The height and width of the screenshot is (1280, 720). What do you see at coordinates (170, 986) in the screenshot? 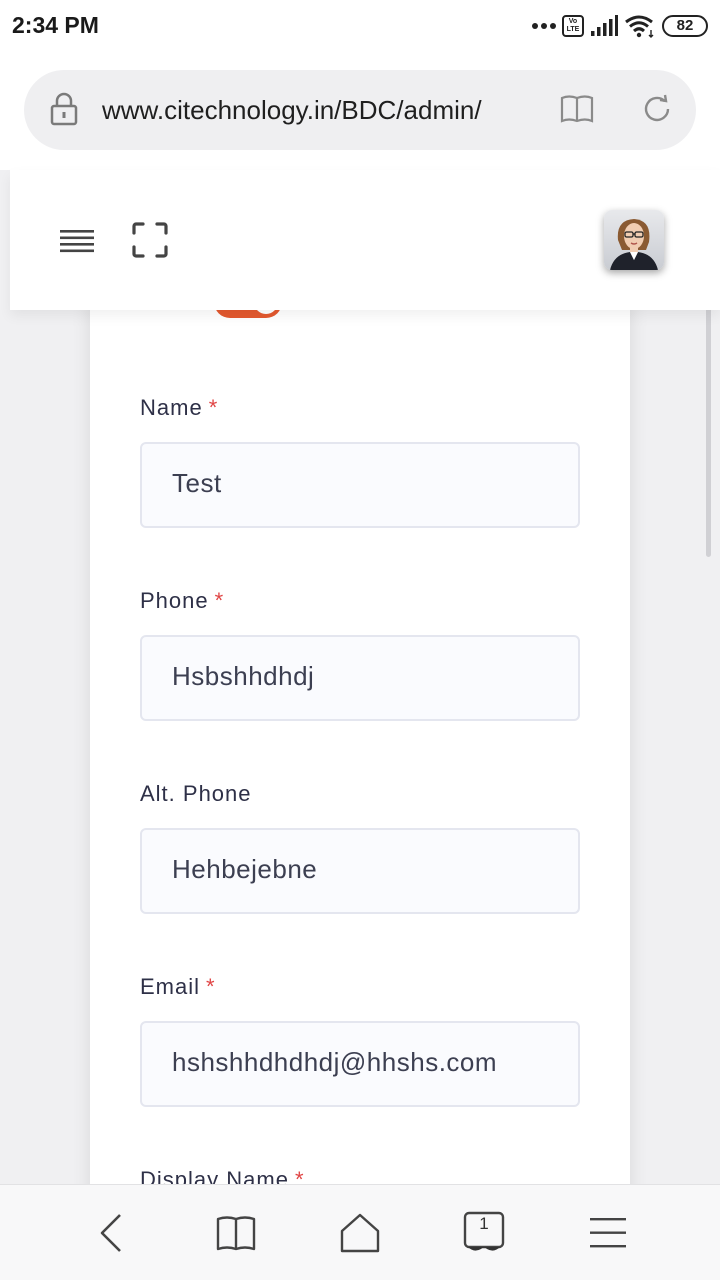
I see `email-label-text: Email` at bounding box center [170, 986].